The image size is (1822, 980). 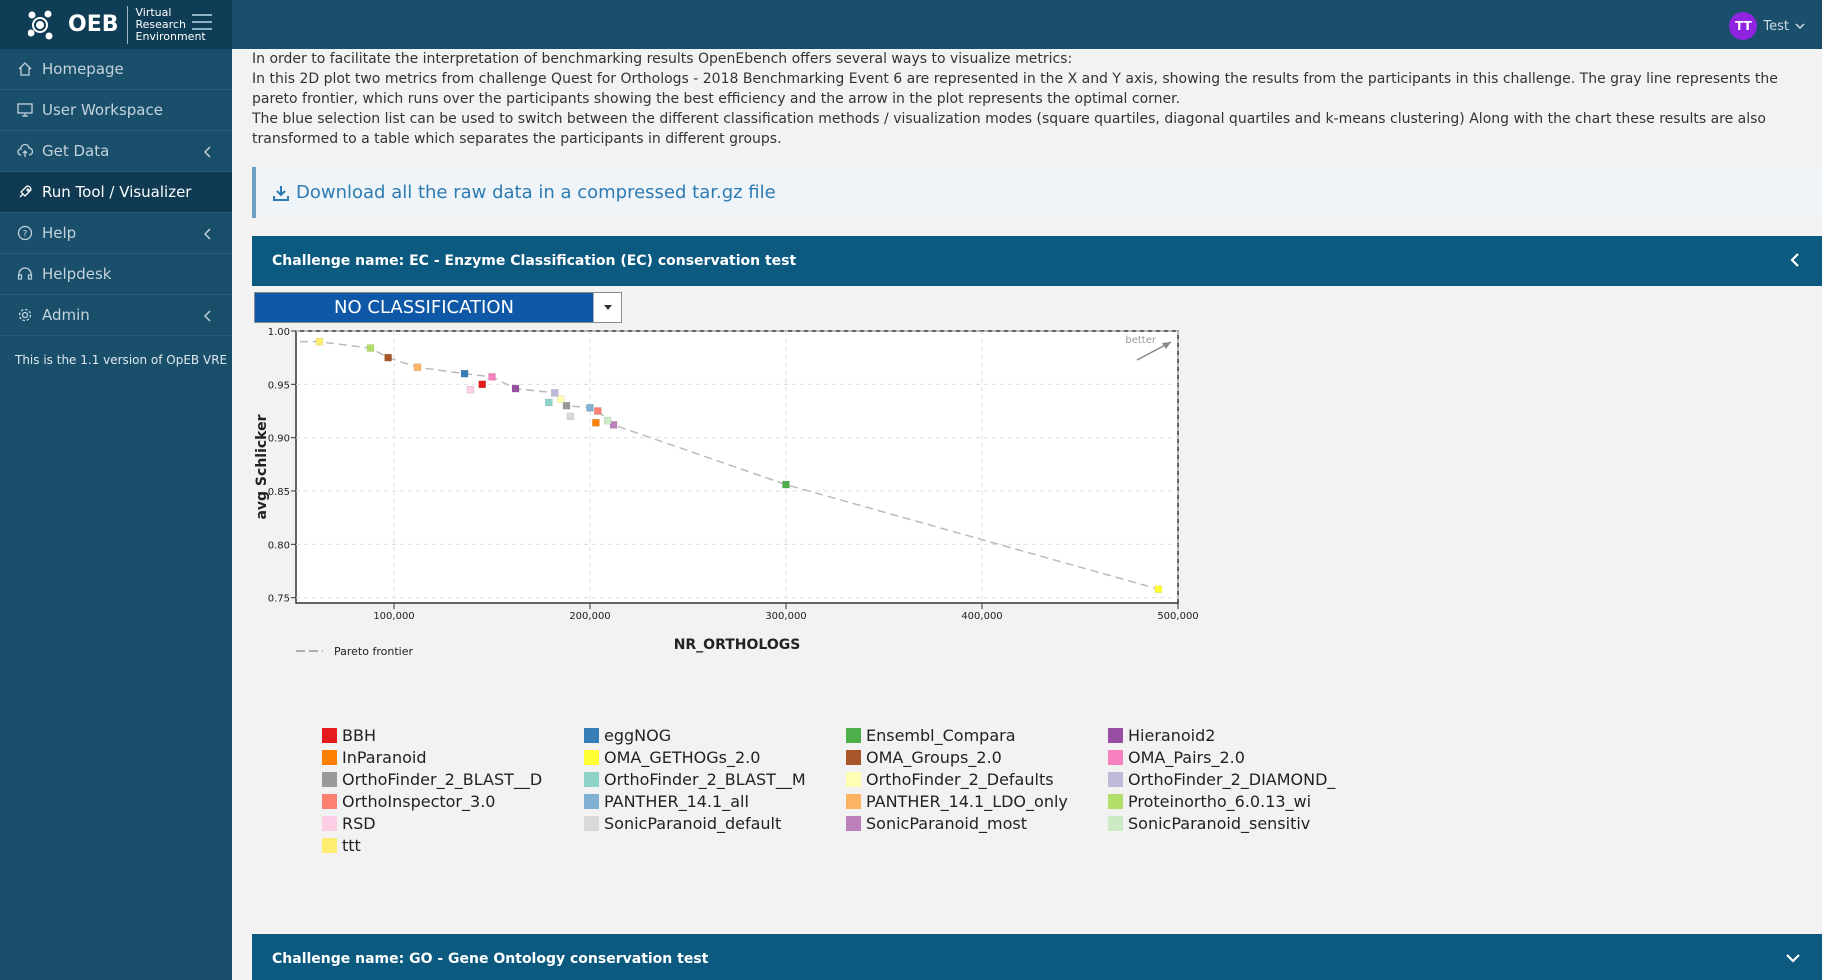 I want to click on dropdown-caret-icon, so click(x=607, y=307).